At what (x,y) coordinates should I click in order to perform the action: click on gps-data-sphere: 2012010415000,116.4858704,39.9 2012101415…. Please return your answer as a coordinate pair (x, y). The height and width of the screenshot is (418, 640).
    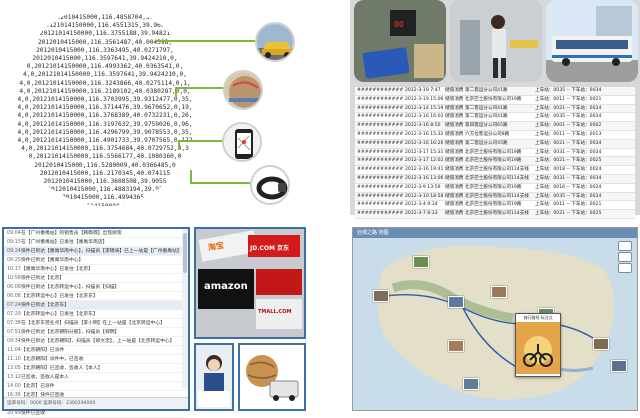
    Looking at the image, I should click on (105, 106).